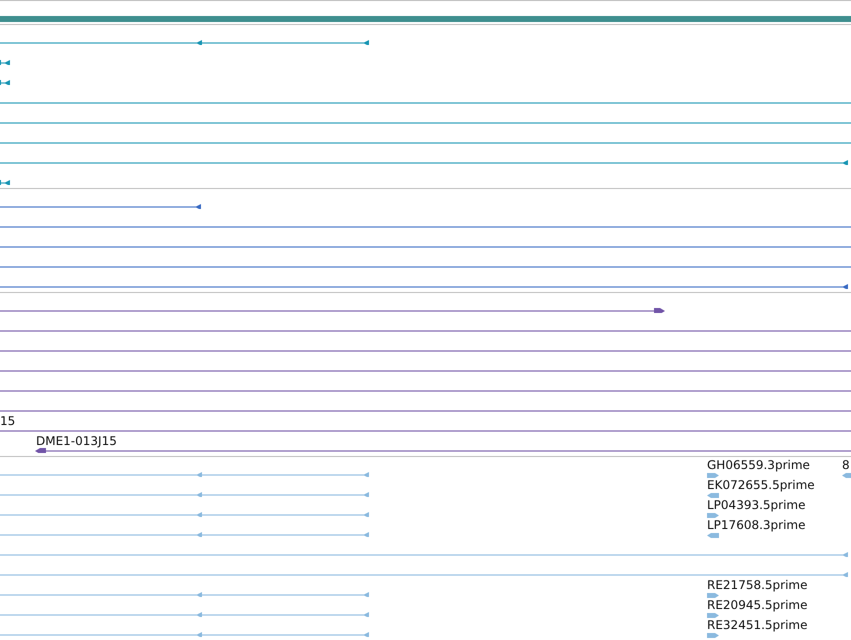 The width and height of the screenshot is (851, 640). I want to click on feature-label: EK072655.5prime, so click(761, 485).